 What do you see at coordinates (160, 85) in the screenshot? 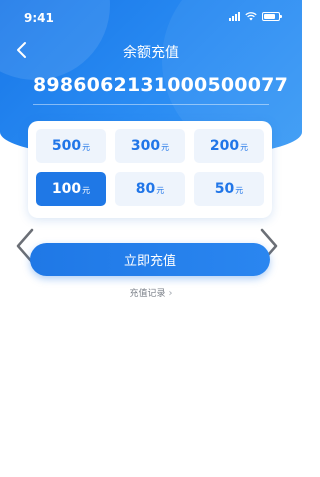
I see `phone-number: 8986062131000500077` at bounding box center [160, 85].